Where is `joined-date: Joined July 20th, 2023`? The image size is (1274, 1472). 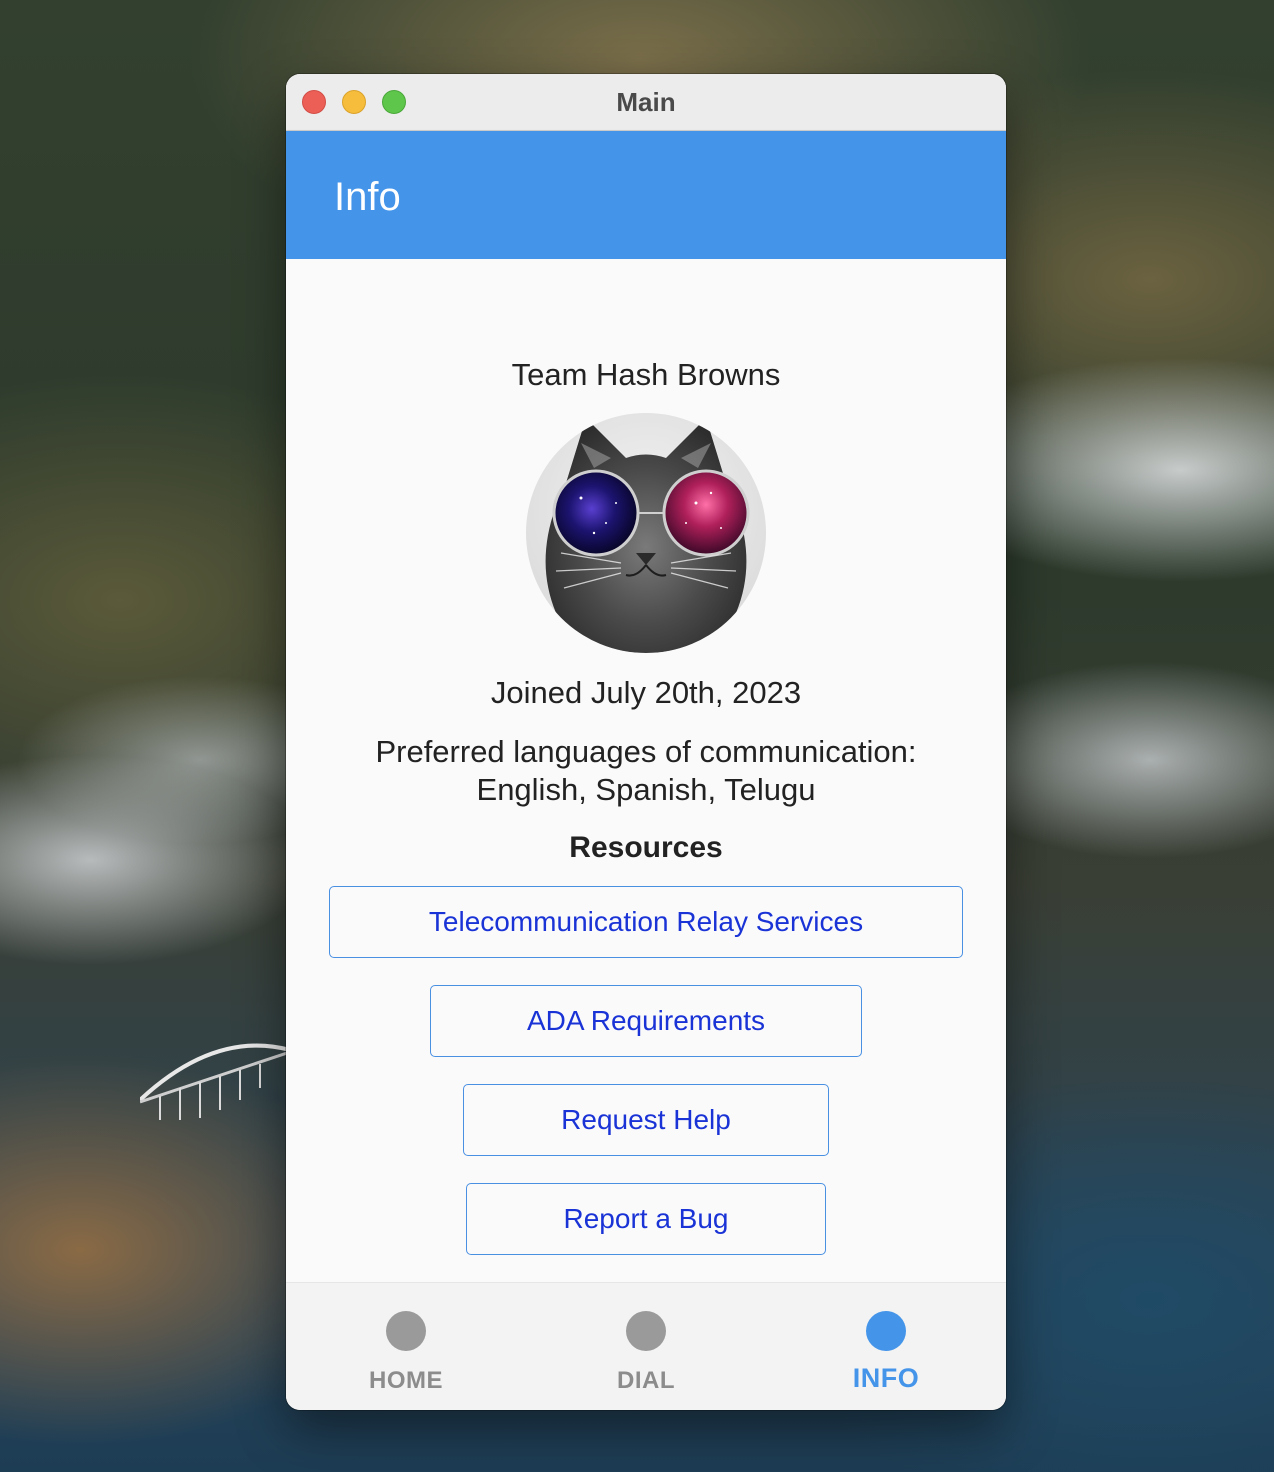
joined-date: Joined July 20th, 2023 is located at coordinates (646, 692).